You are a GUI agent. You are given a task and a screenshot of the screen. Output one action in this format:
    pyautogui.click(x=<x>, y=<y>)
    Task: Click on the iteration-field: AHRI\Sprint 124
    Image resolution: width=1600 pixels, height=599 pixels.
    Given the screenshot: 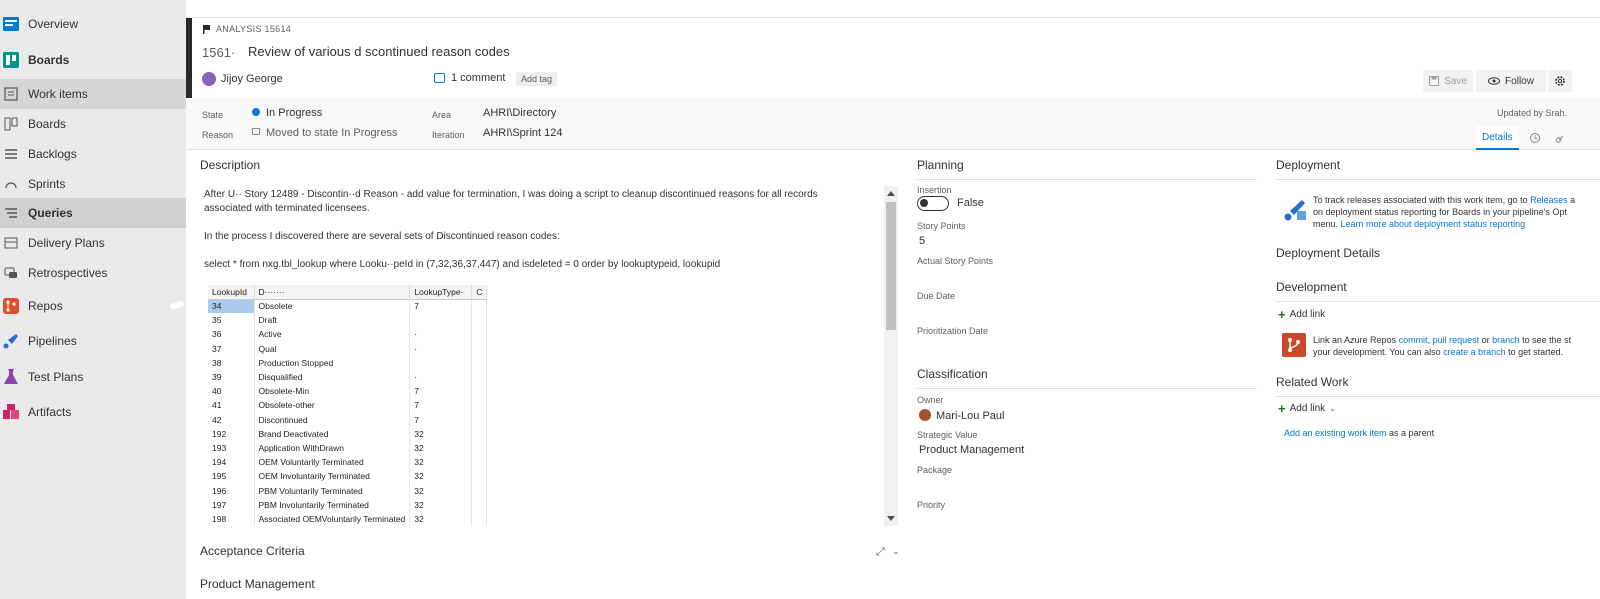 What is the action you would take?
    pyautogui.click(x=522, y=133)
    